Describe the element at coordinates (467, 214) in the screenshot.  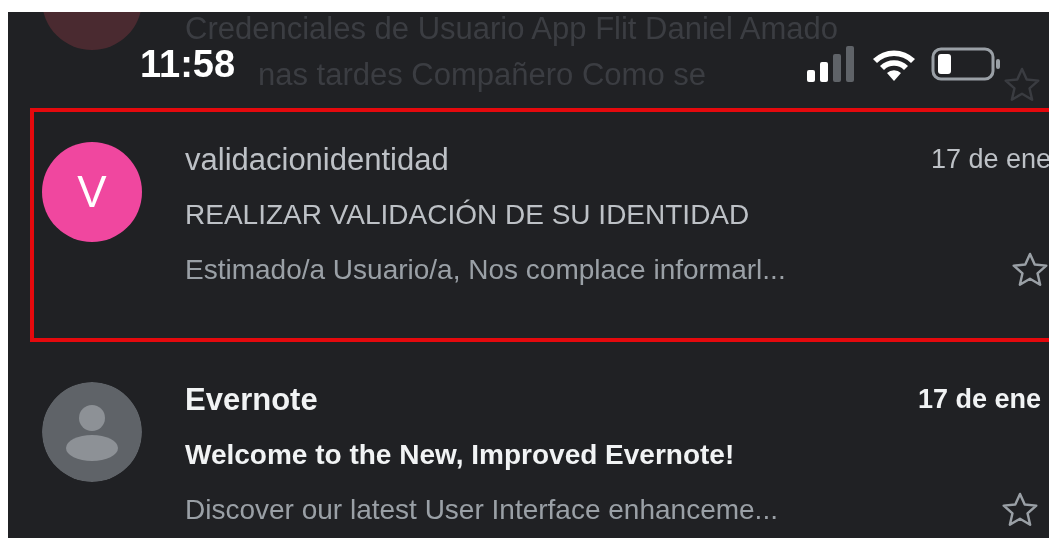
I see `email-subject: REALIZAR VALIDACIÓN DE SU IDENTIDAD` at that location.